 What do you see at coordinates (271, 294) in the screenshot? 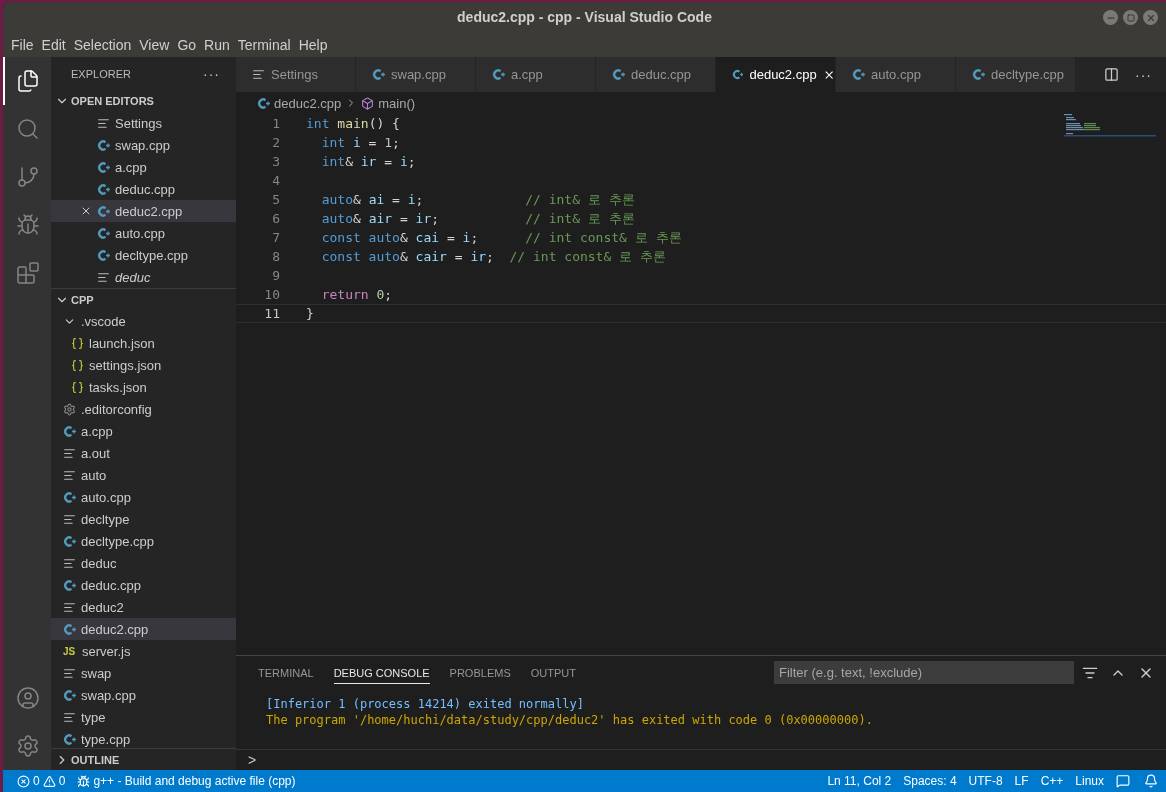
I see `line-number: 10` at bounding box center [271, 294].